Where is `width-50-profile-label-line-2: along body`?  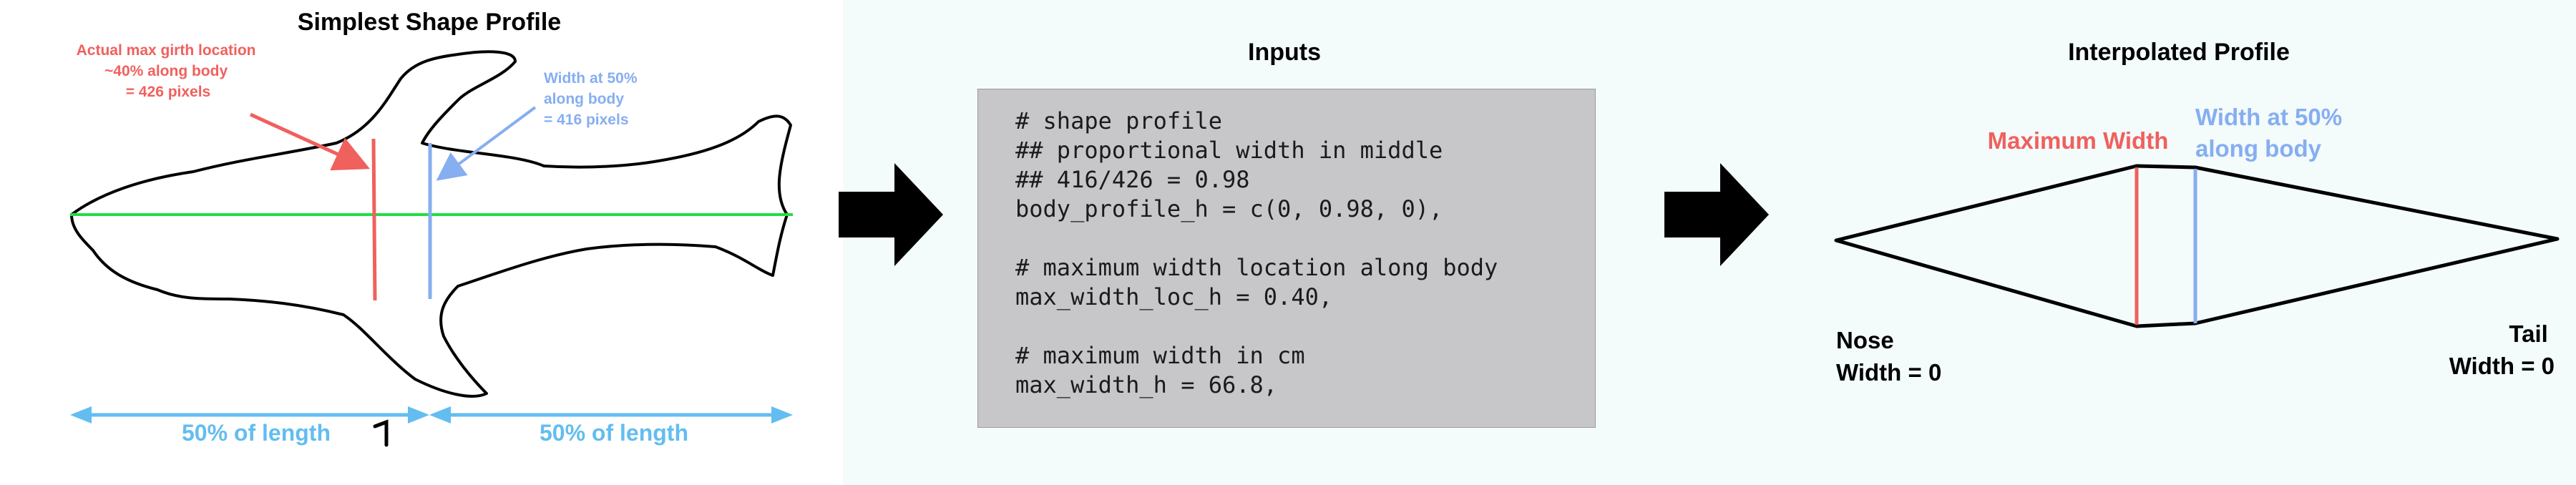
width-50-profile-label-line-2: along body is located at coordinates (2258, 148).